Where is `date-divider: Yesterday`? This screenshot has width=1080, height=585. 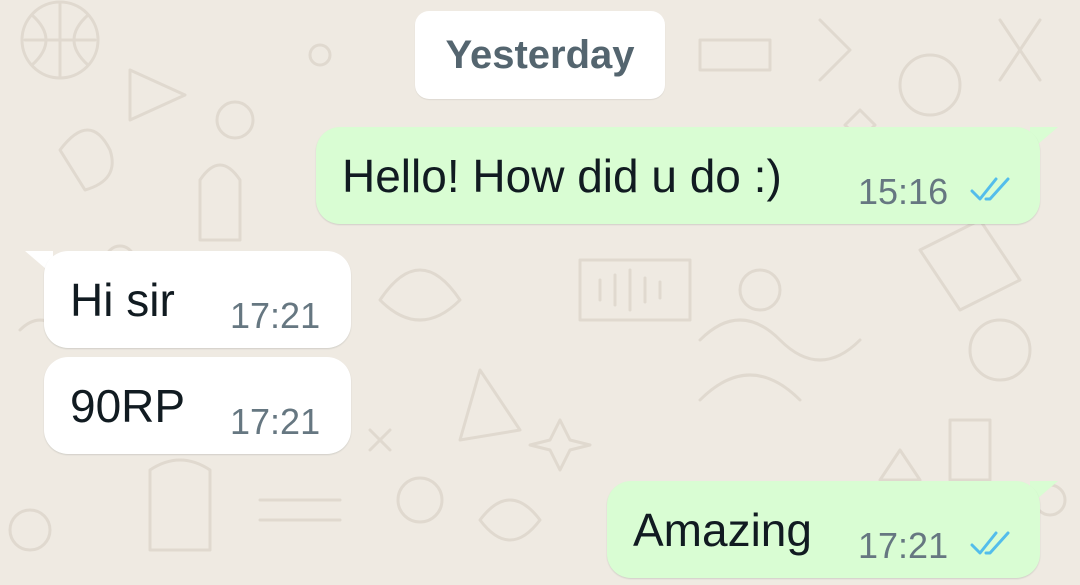
date-divider: Yesterday is located at coordinates (540, 55).